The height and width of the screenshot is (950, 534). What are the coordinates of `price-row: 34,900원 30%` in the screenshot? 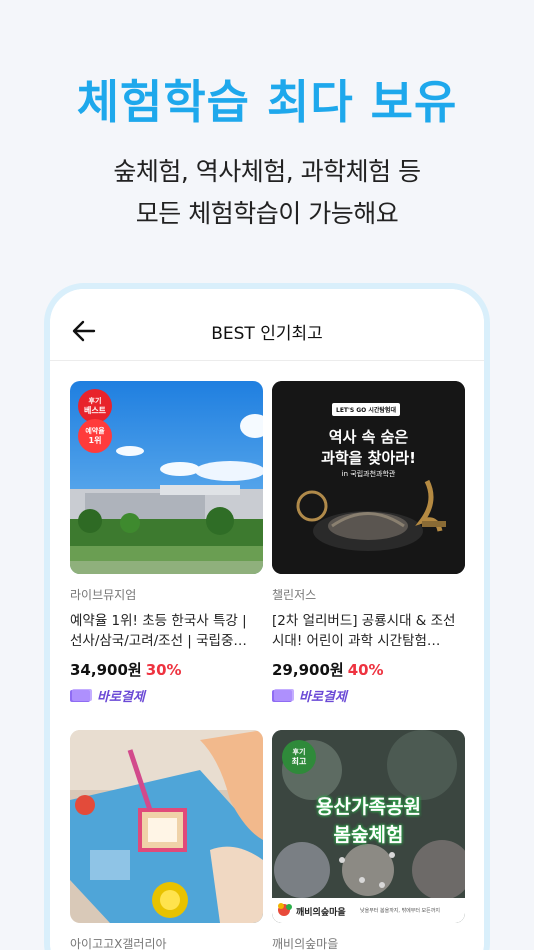 It's located at (166, 669).